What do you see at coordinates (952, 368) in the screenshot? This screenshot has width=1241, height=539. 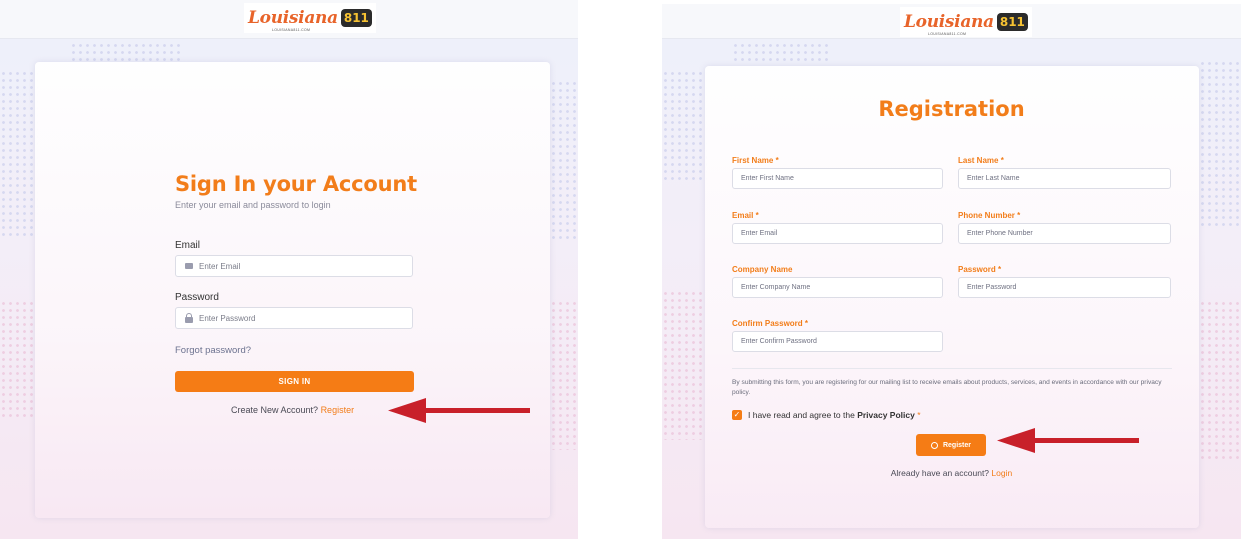 I see `form-divider` at bounding box center [952, 368].